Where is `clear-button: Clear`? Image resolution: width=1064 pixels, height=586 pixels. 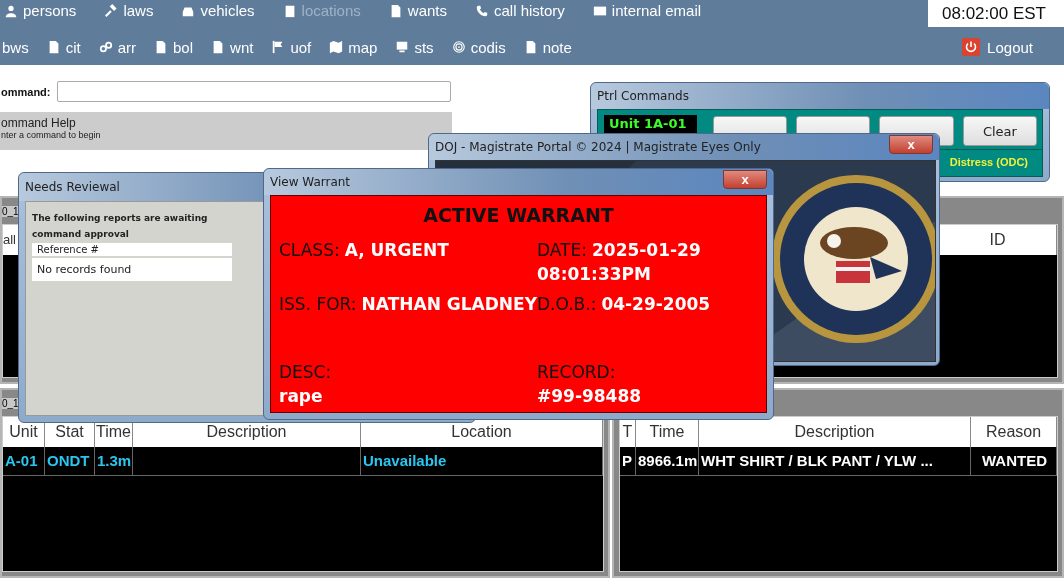 clear-button: Clear is located at coordinates (1000, 131).